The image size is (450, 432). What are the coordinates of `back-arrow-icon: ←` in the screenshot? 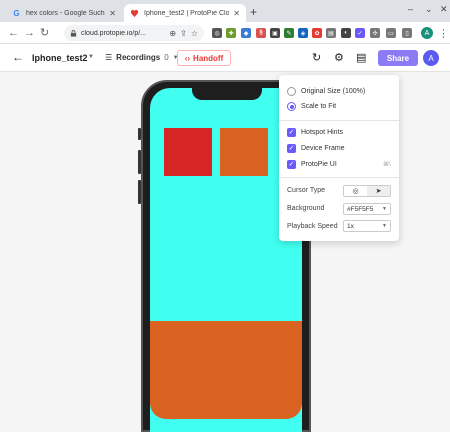 It's located at (18, 57).